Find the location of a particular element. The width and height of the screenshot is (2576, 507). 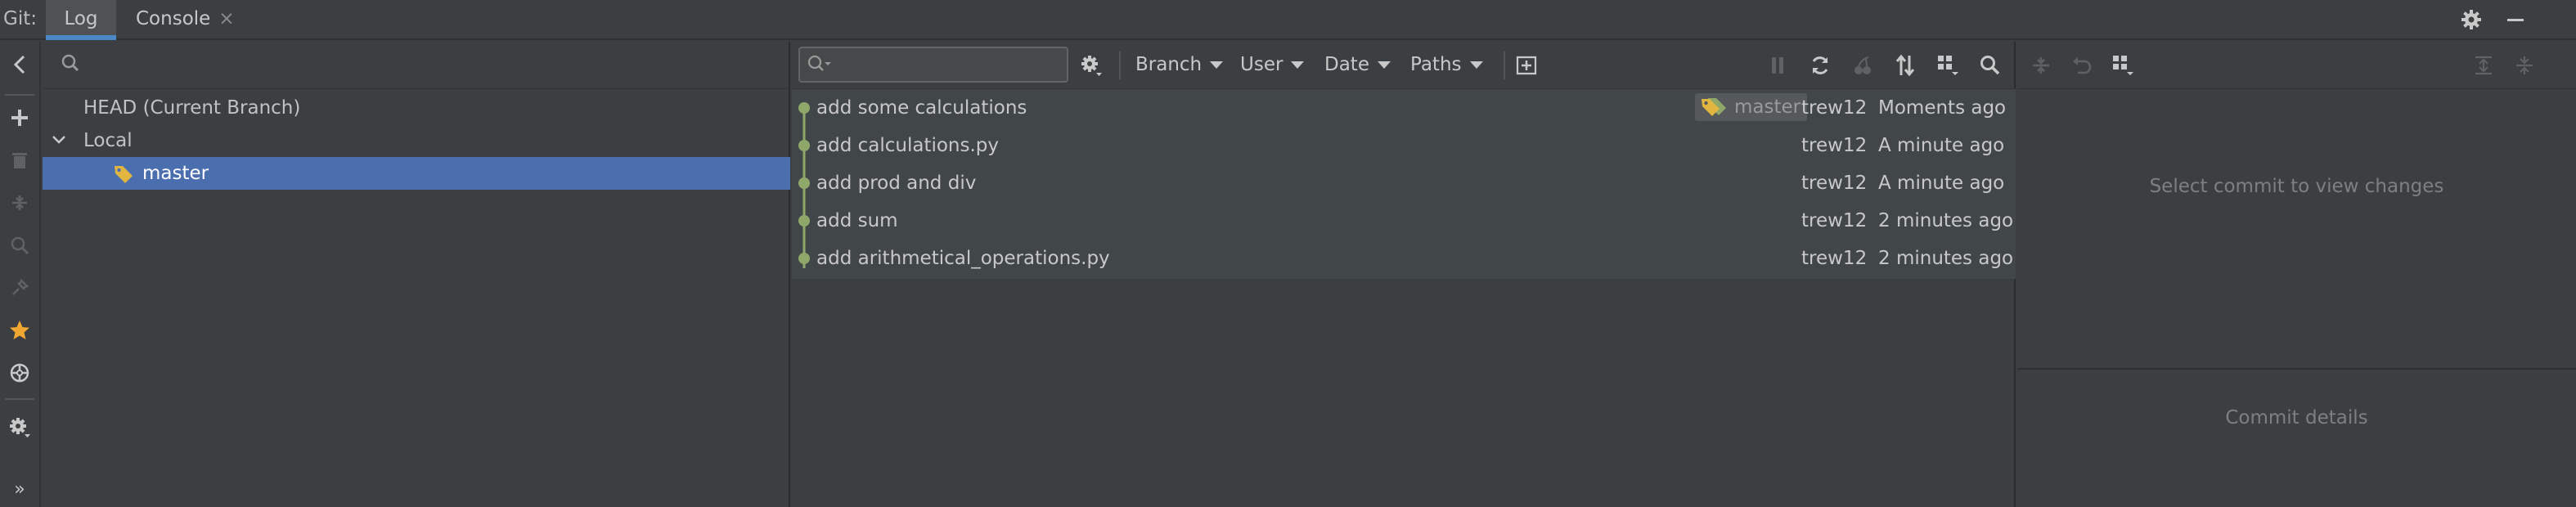

date-filter: Date is located at coordinates (1358, 65).